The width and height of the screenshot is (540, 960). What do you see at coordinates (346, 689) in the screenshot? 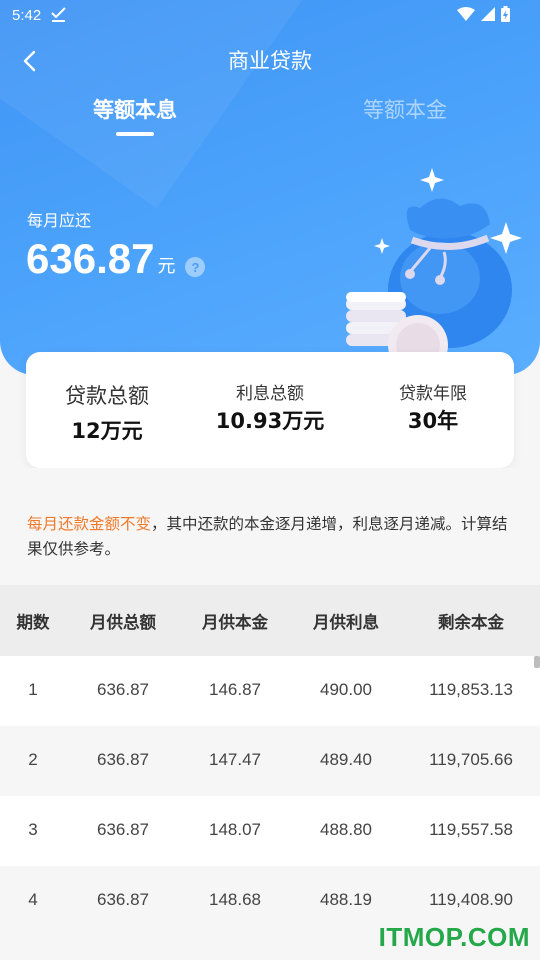
I see `cell-monthly-interest: 490.00` at bounding box center [346, 689].